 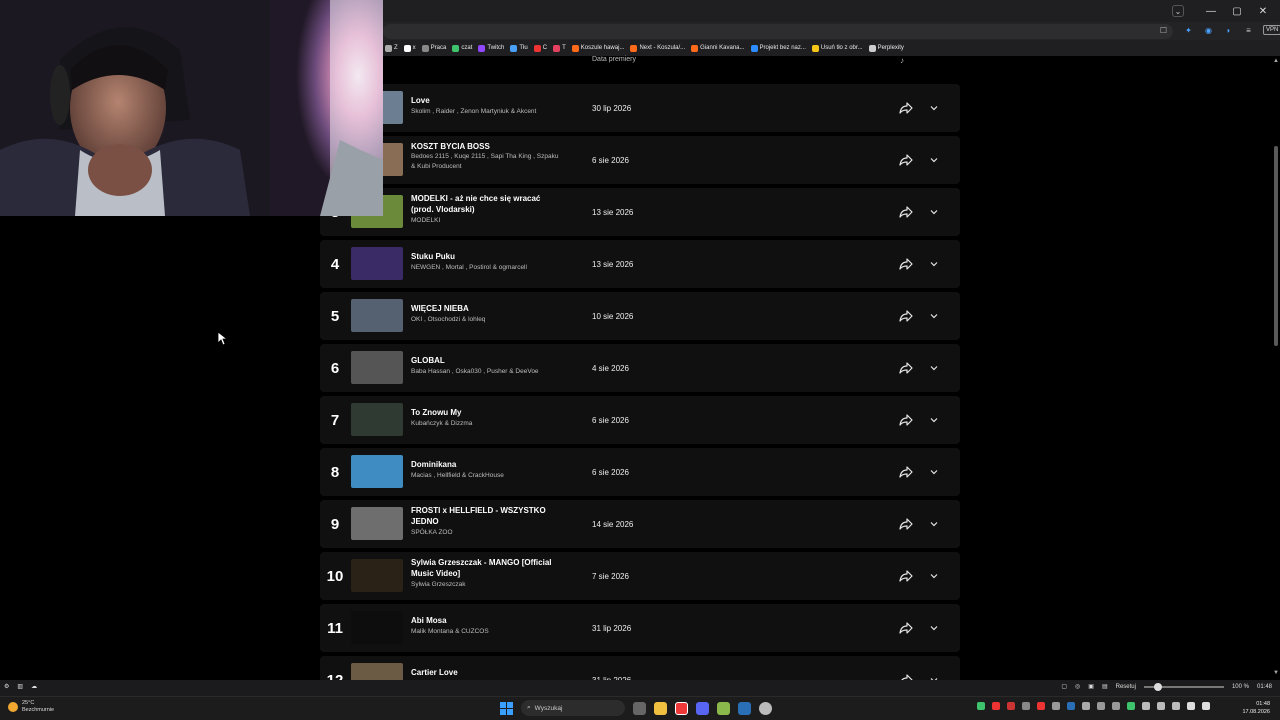 What do you see at coordinates (1176, 706) in the screenshot?
I see `microphone-icon` at bounding box center [1176, 706].